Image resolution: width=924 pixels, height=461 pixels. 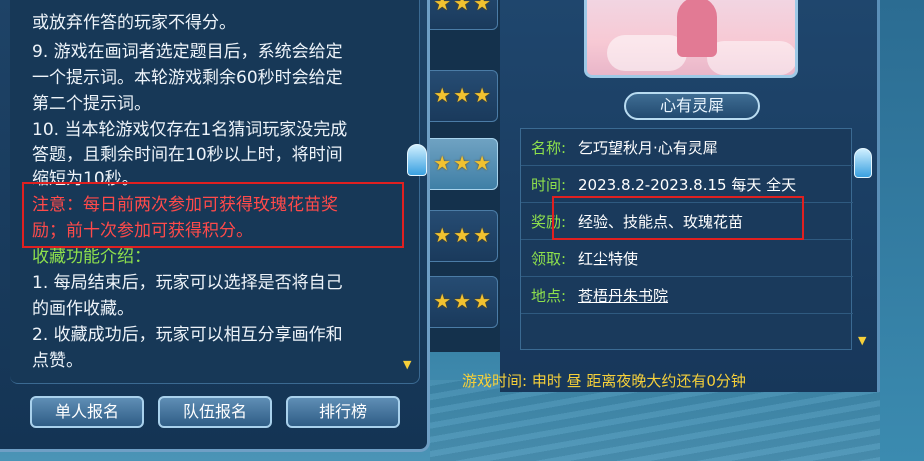 I want to click on rule-line: 或放弃作答的玩家不得分。, so click(x=134, y=23).